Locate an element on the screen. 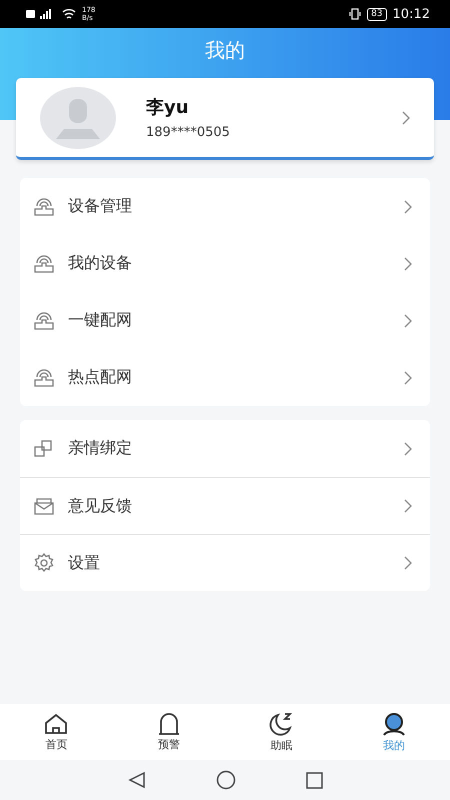 The height and width of the screenshot is (800, 450). tab: 预警 is located at coordinates (168, 732).